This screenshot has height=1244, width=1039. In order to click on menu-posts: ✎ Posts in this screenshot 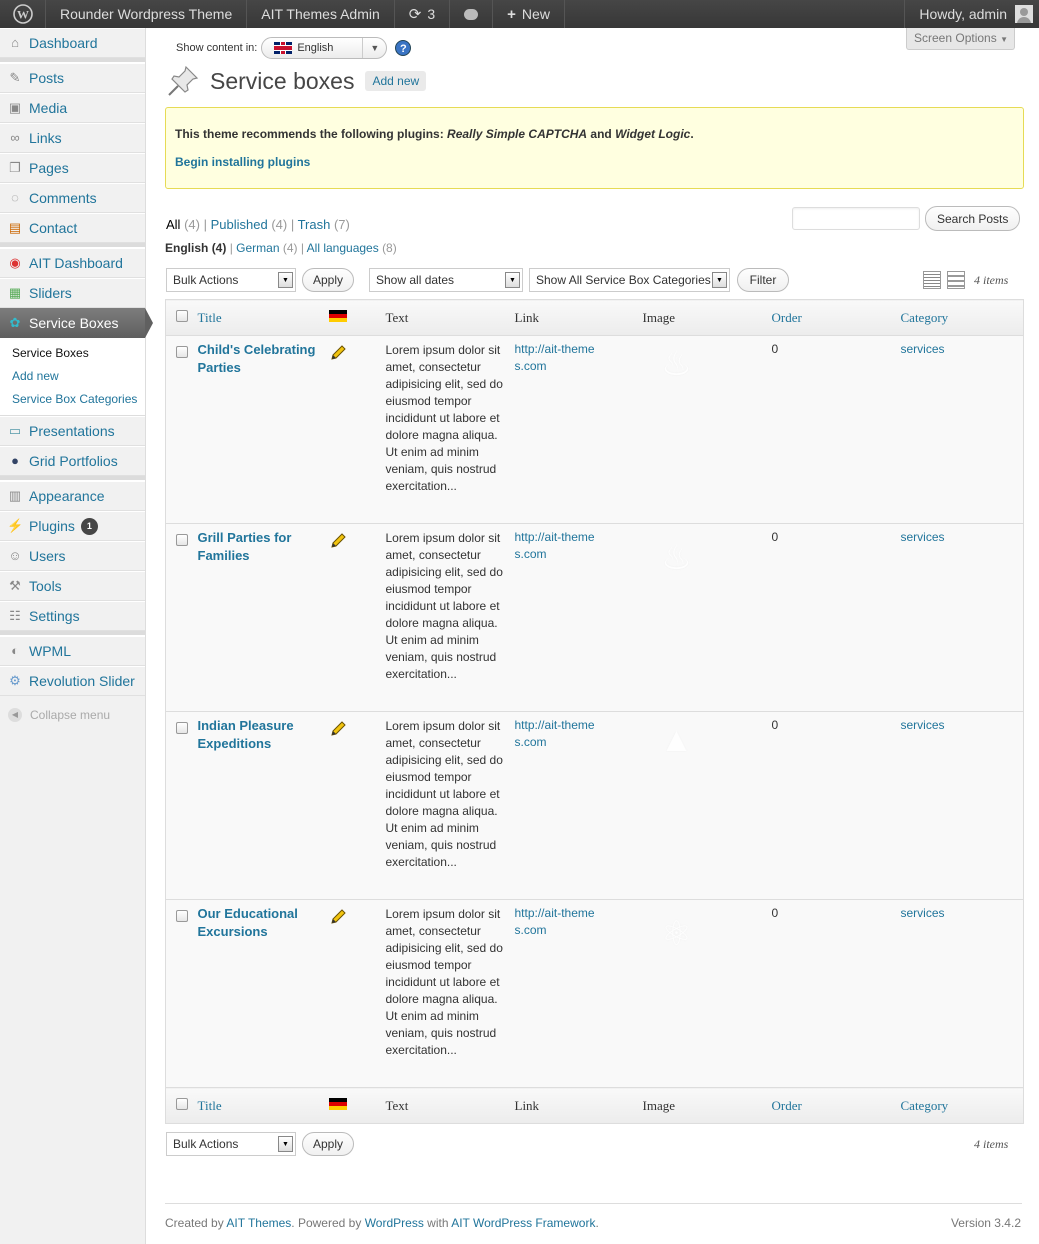, I will do `click(72, 78)`.